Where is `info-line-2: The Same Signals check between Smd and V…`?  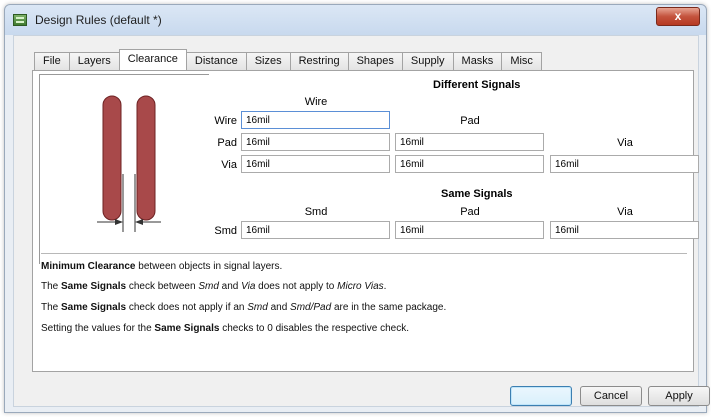
info-line-2: The Same Signals check between Smd and V… is located at coordinates (214, 286).